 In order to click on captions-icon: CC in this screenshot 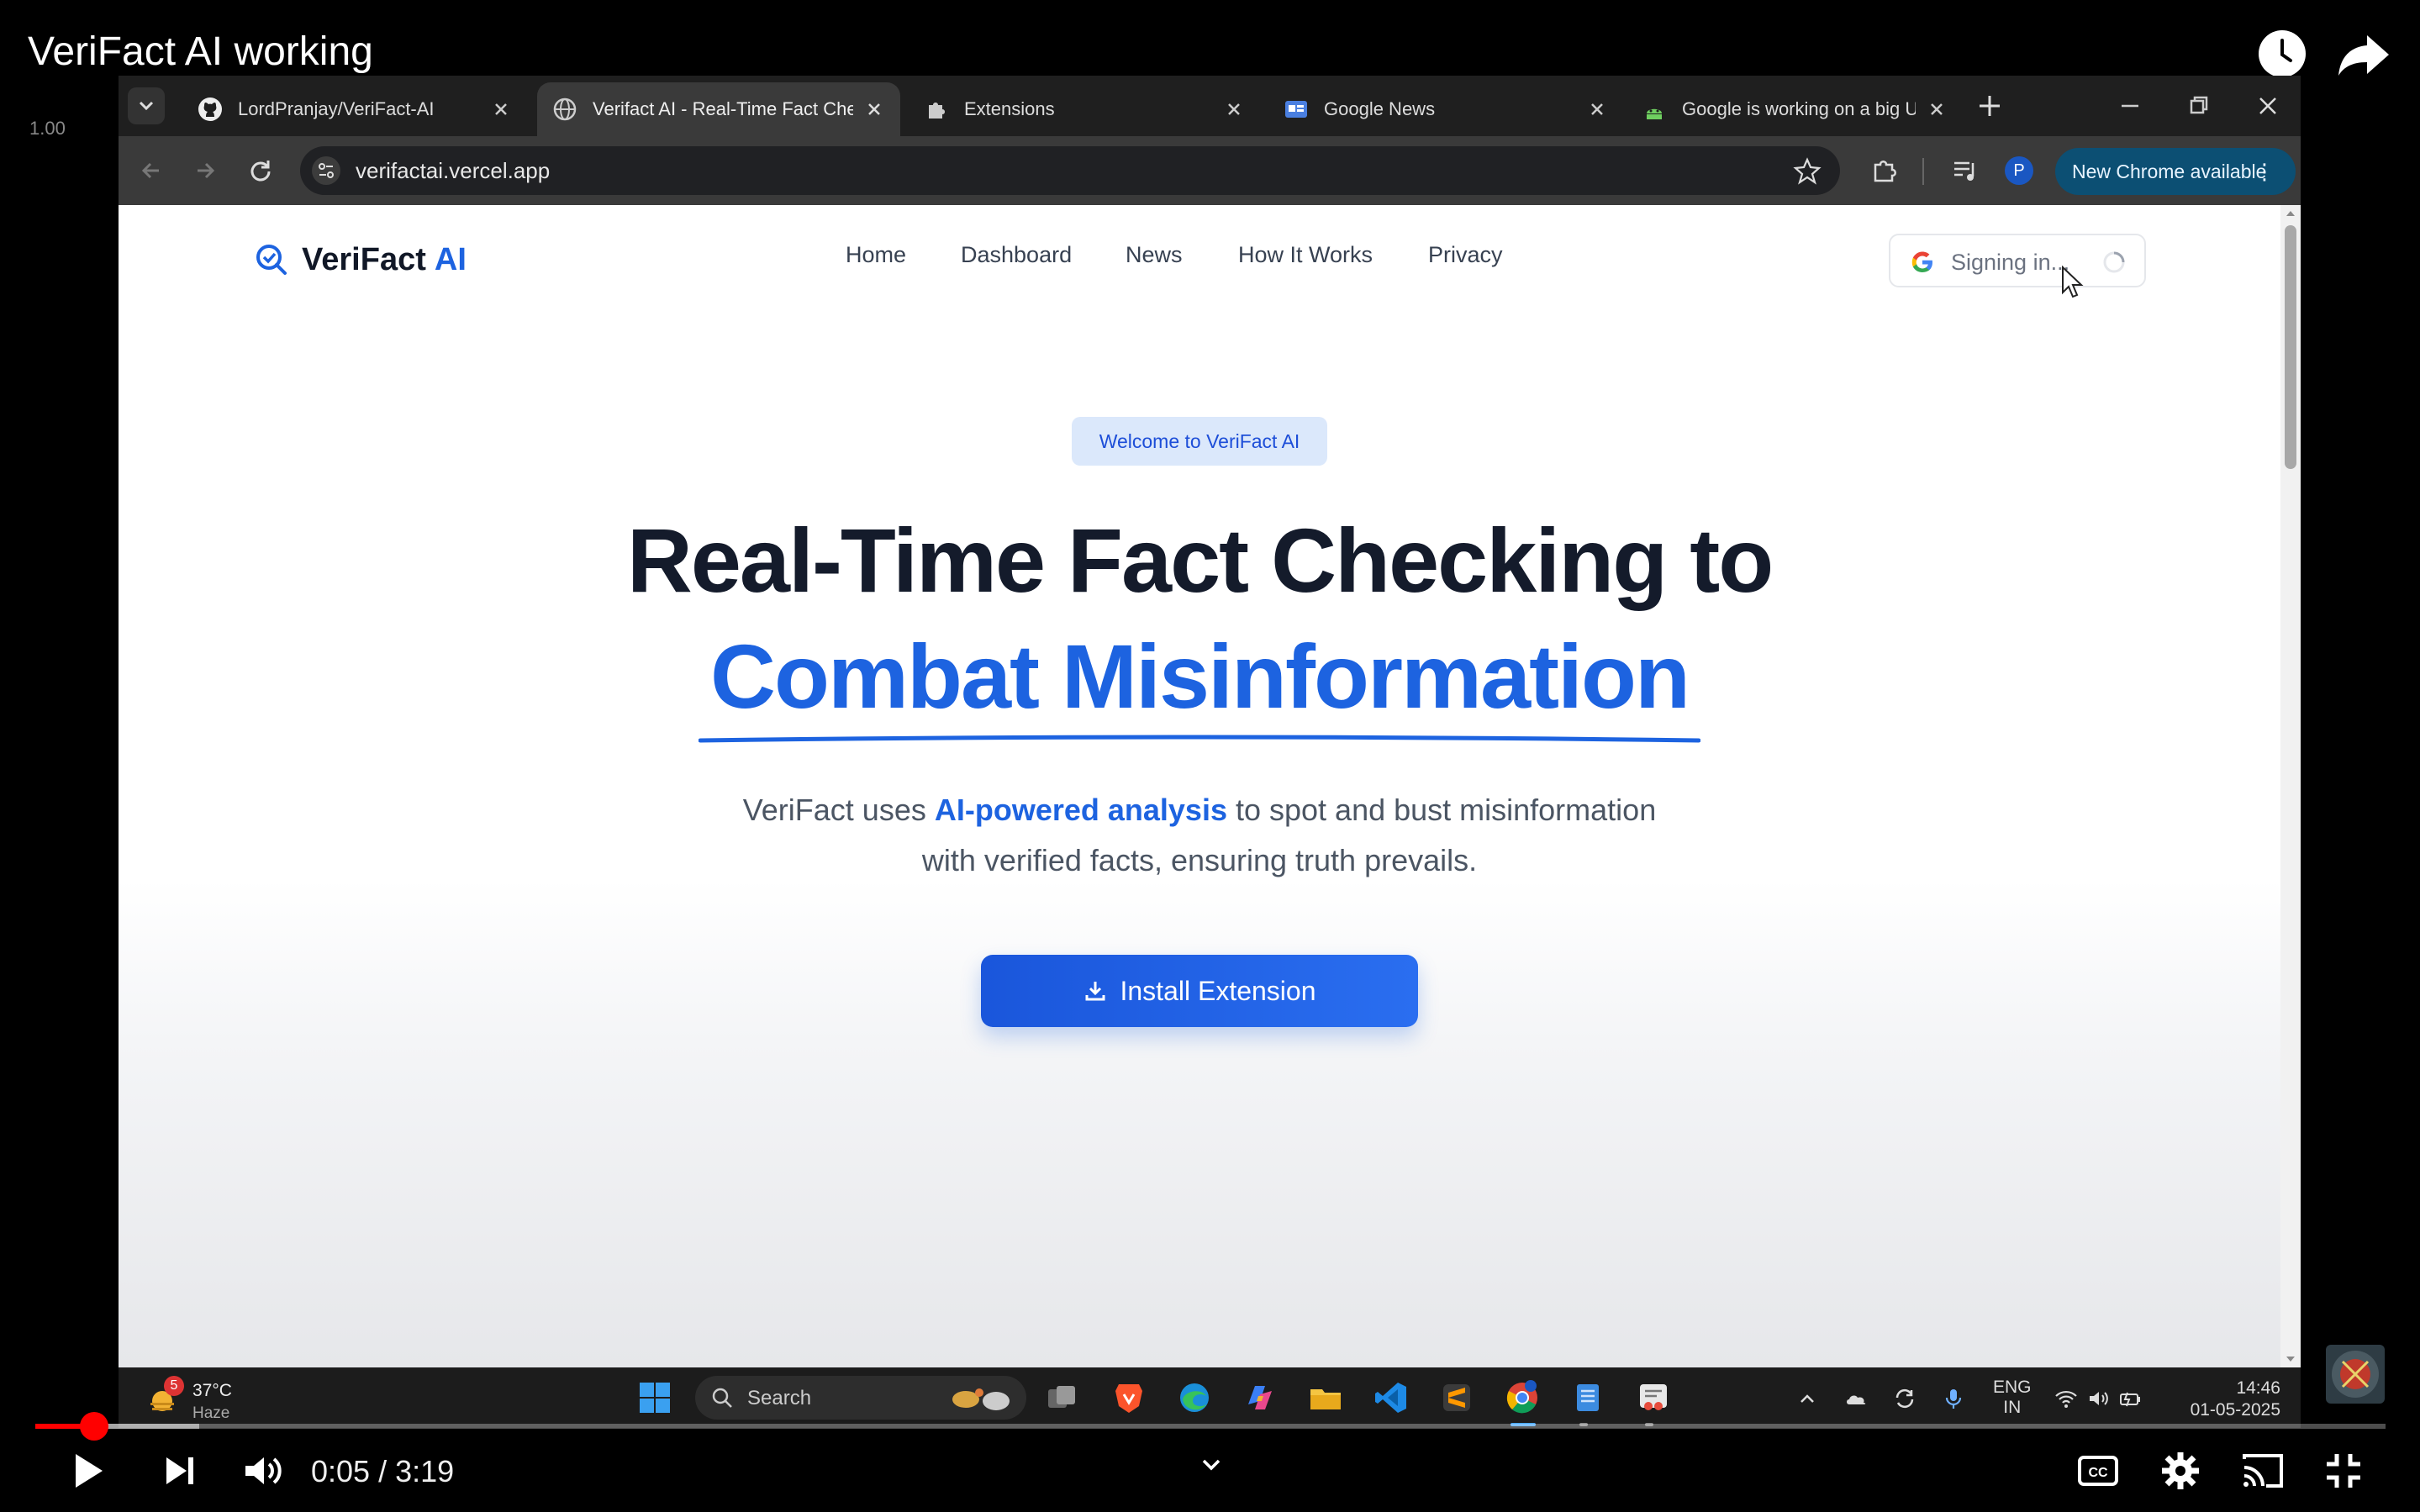, I will do `click(2098, 1470)`.